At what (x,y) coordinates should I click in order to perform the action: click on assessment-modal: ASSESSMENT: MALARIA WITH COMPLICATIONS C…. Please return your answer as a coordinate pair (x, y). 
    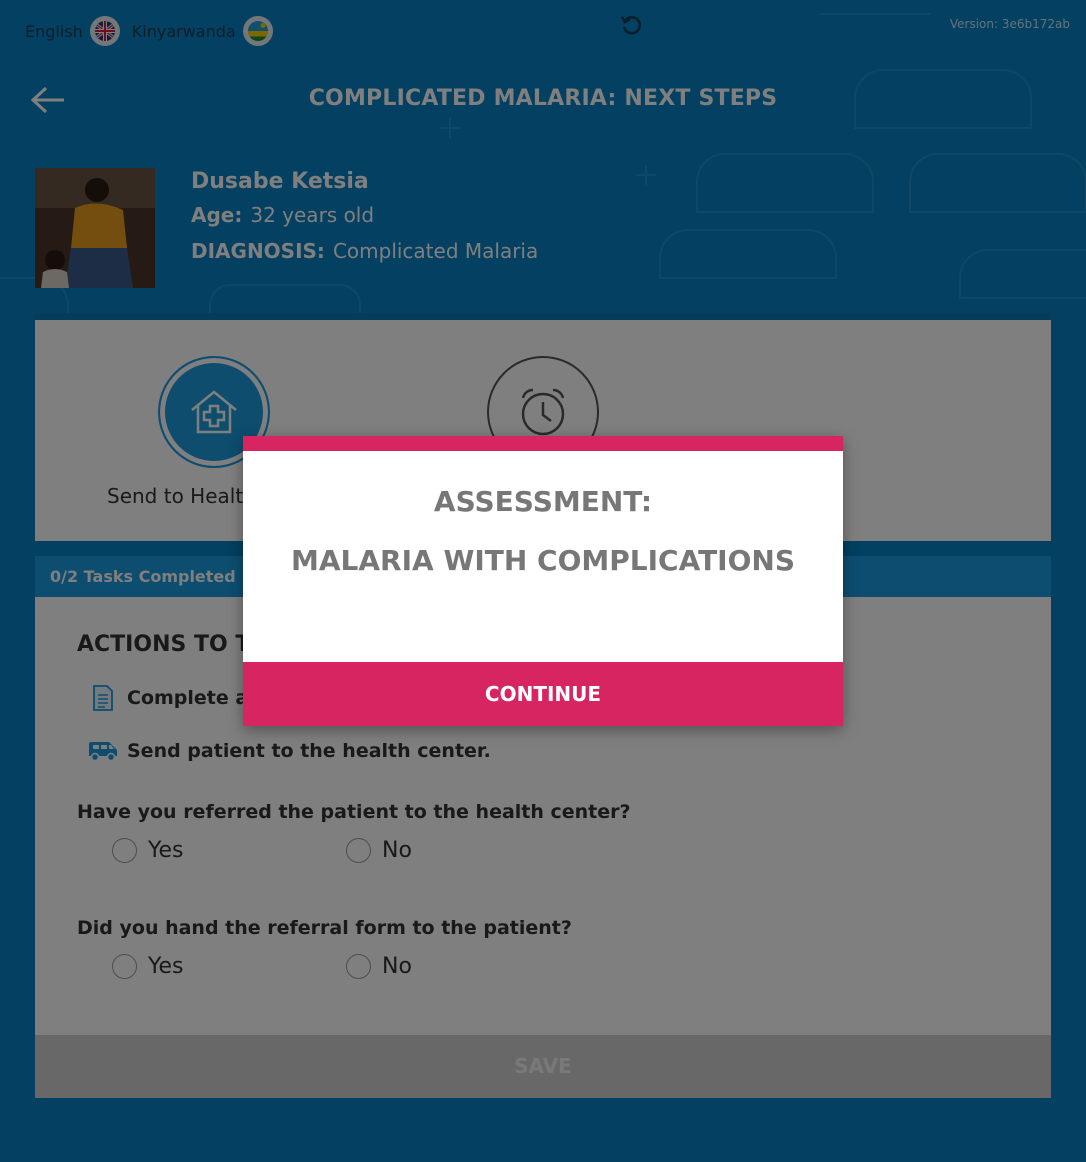
    Looking at the image, I should click on (543, 581).